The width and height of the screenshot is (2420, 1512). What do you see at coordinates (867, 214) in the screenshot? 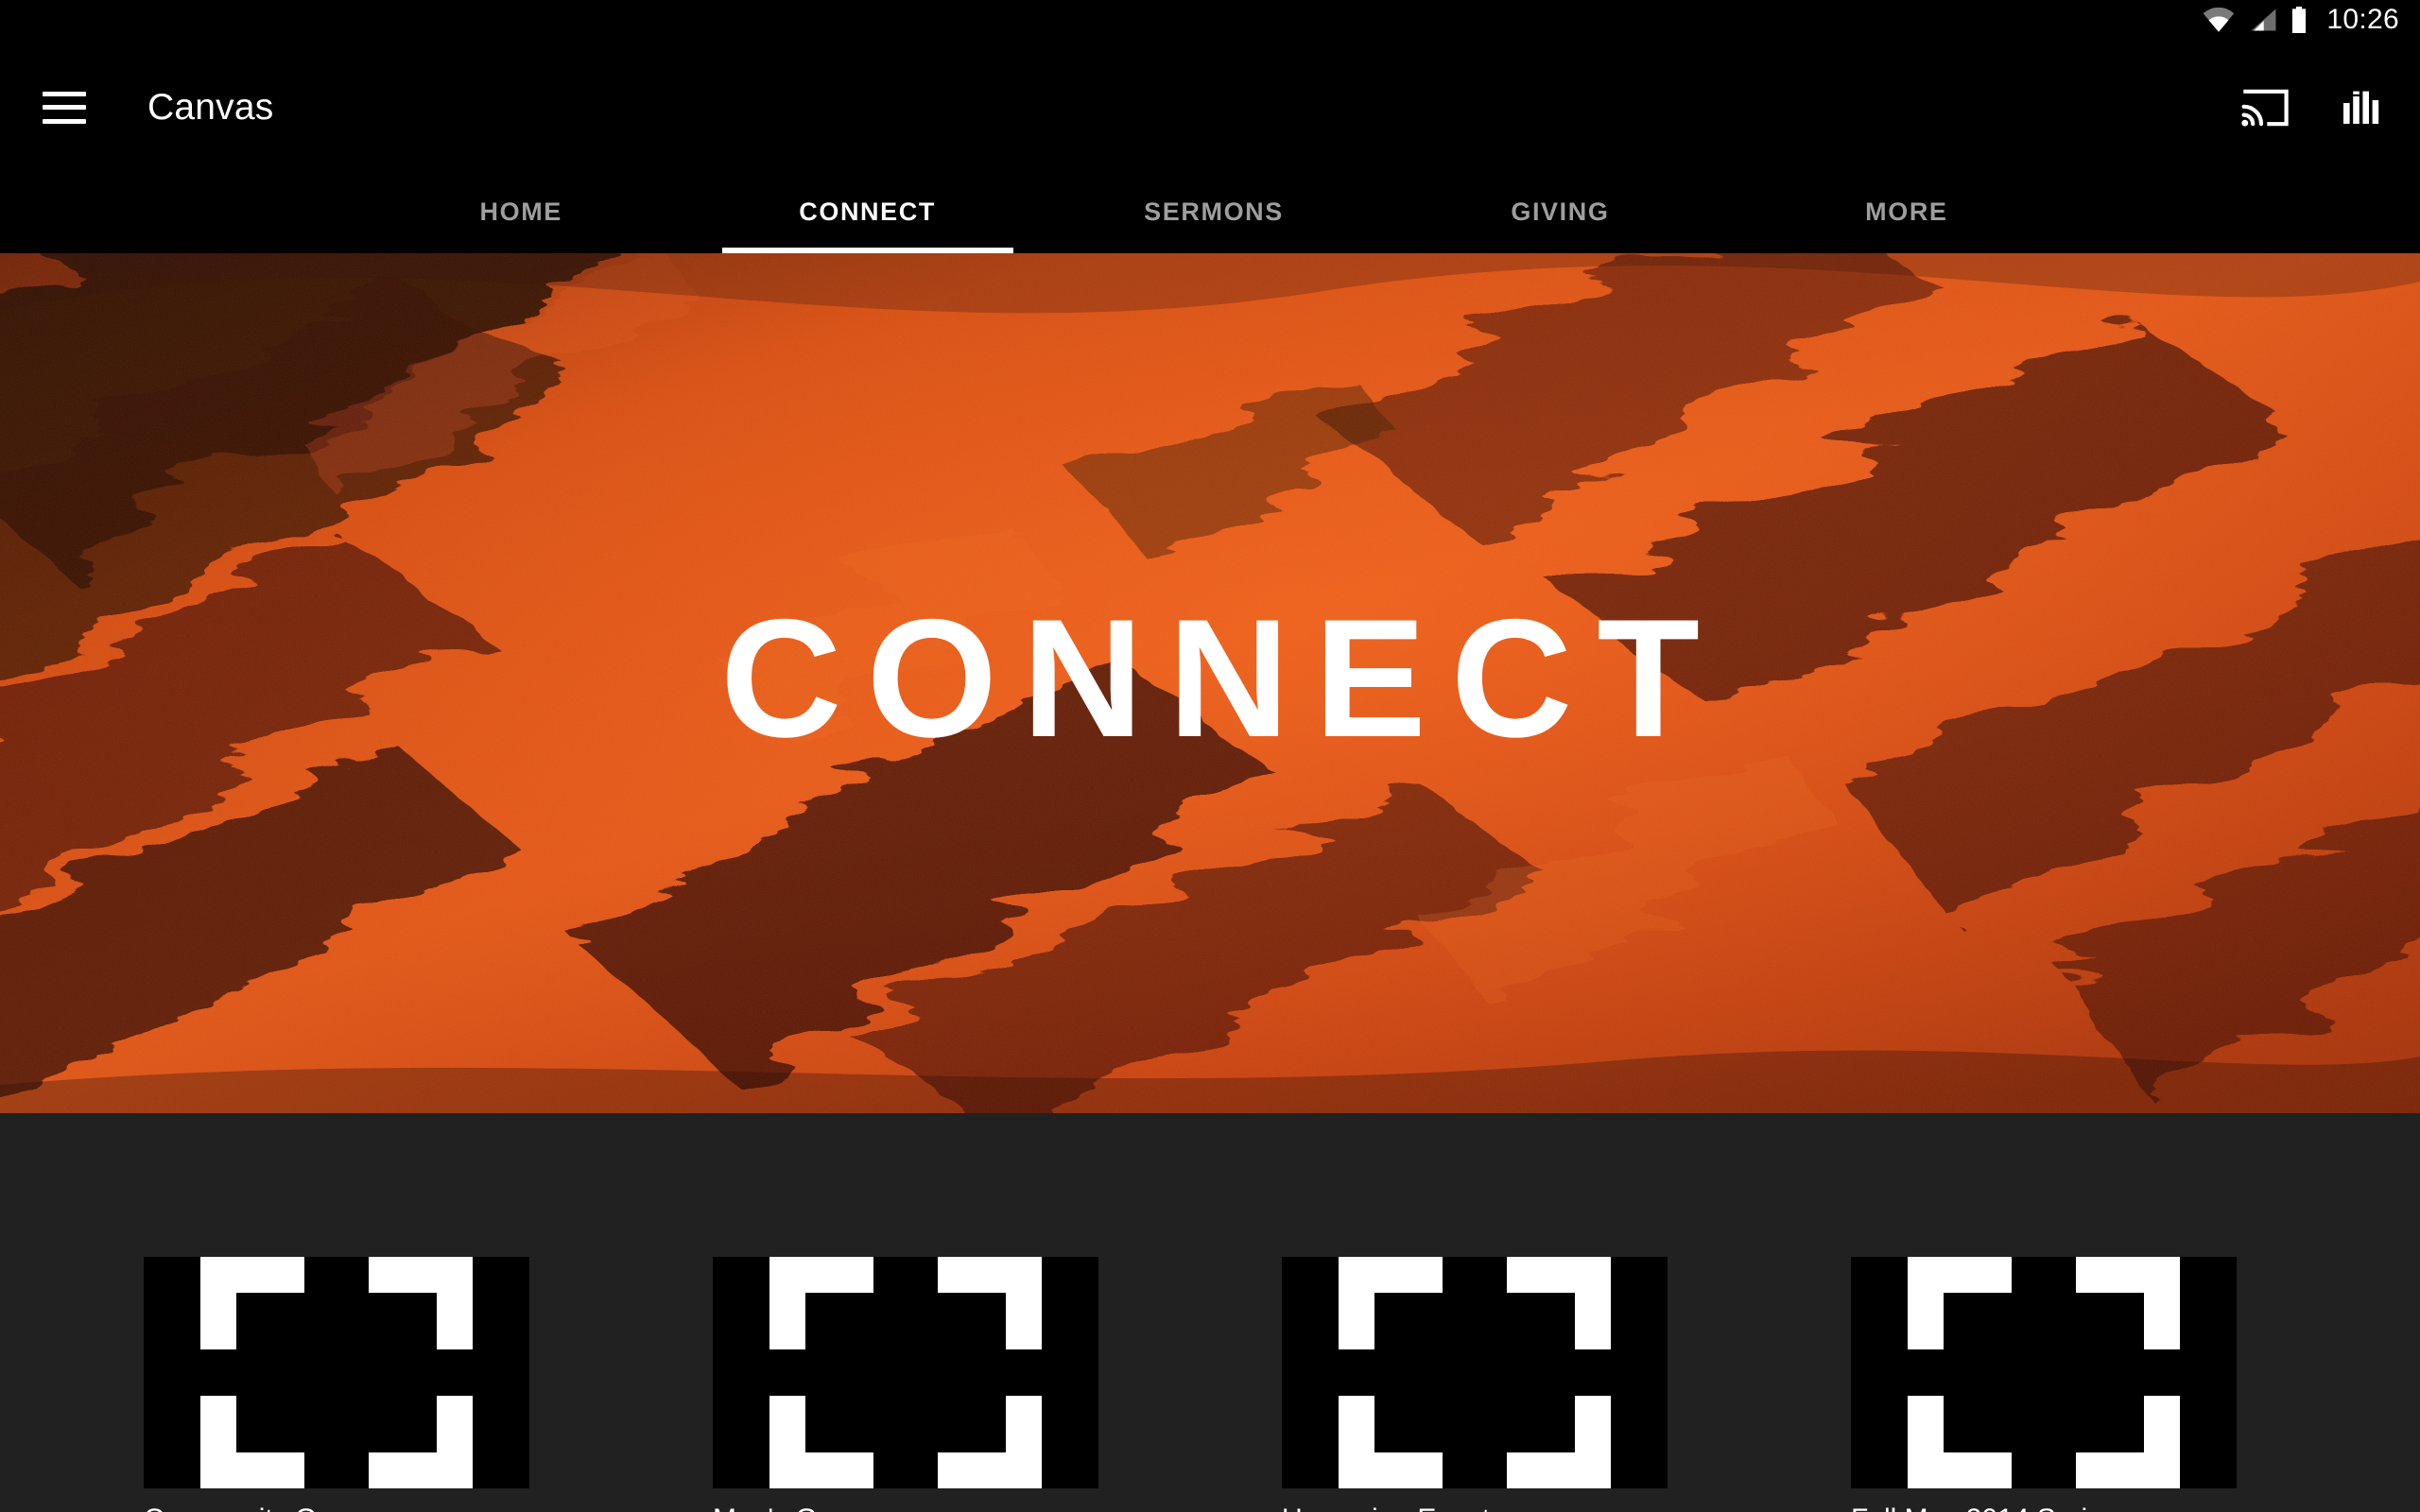
I see `tab-connect: CONNECT` at bounding box center [867, 214].